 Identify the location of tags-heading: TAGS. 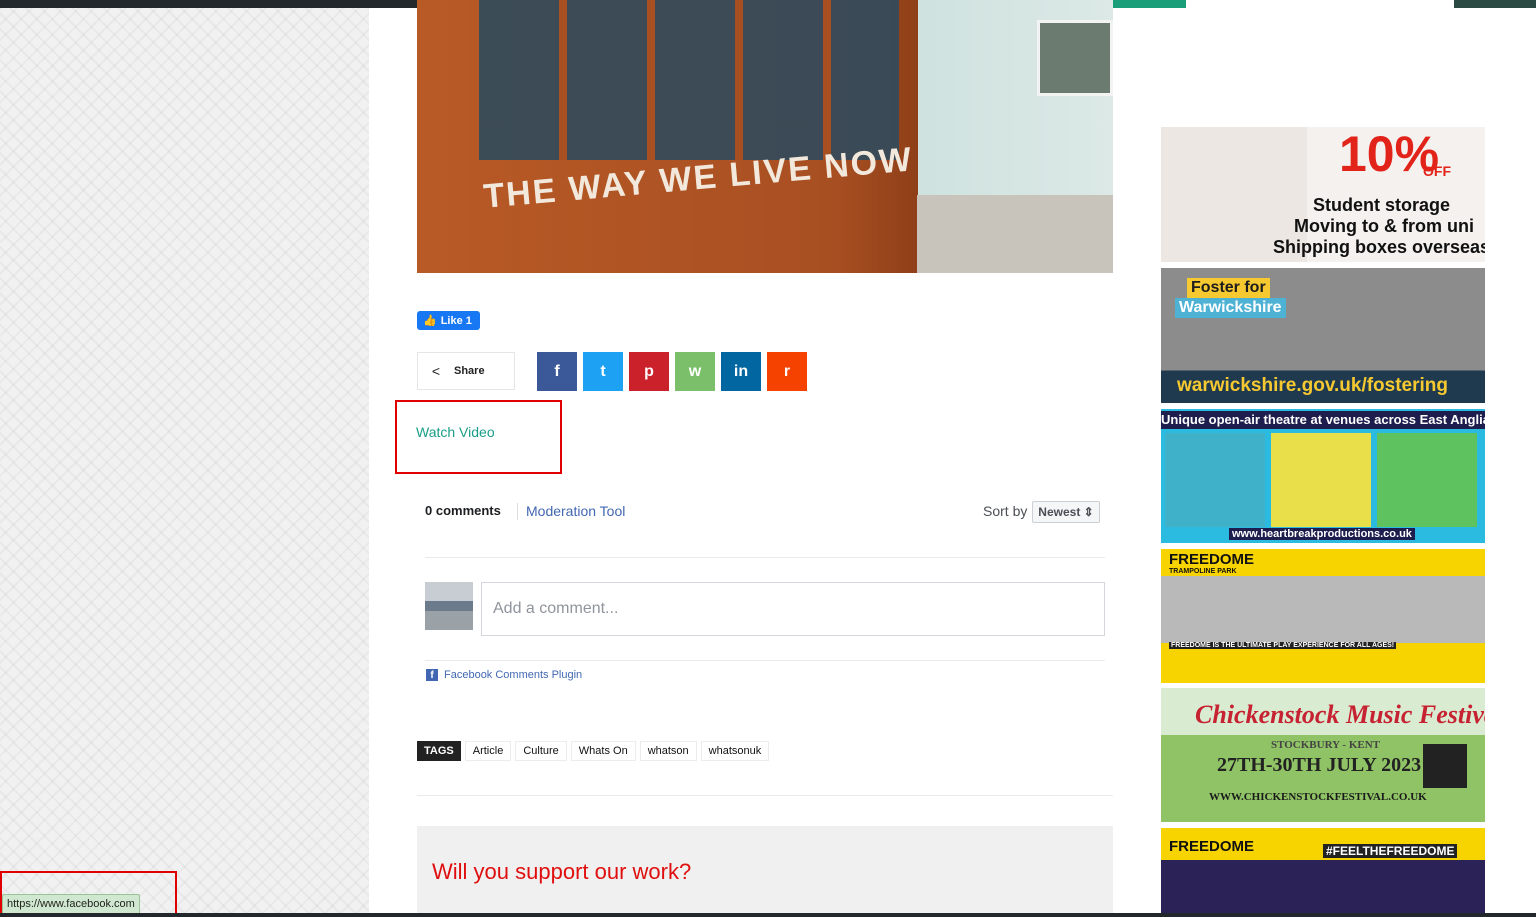
(439, 751).